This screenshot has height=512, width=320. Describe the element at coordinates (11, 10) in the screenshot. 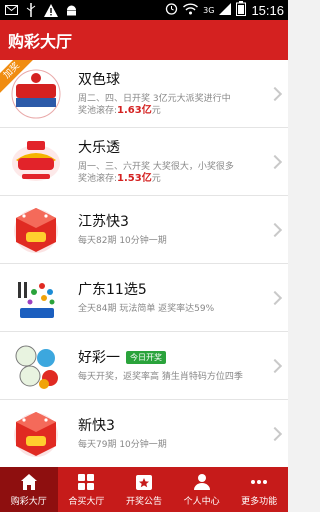

I see `mail-icon` at that location.